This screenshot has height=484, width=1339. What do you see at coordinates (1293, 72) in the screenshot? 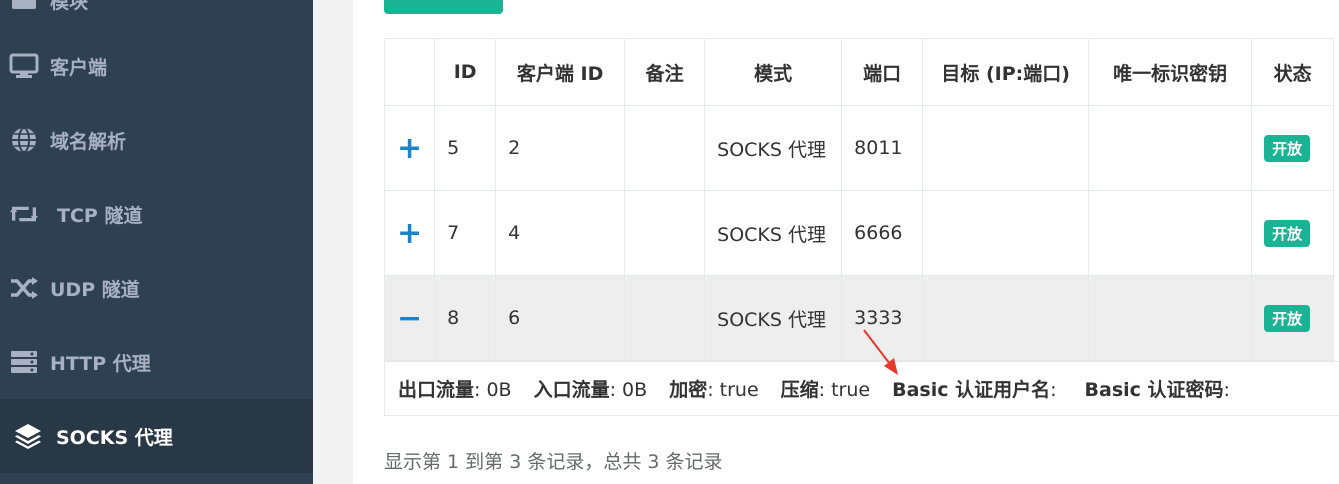
I see `column-header-status: 状态` at bounding box center [1293, 72].